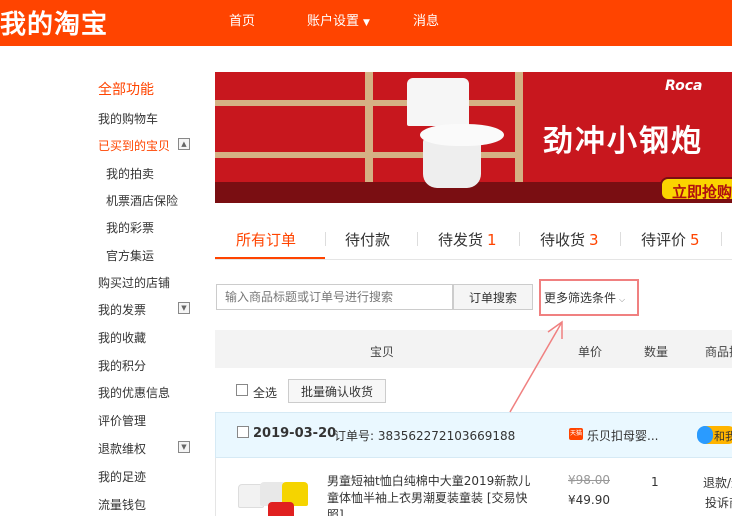 The height and width of the screenshot is (516, 732). Describe the element at coordinates (589, 297) in the screenshot. I see `annotation-highlight-box` at that location.